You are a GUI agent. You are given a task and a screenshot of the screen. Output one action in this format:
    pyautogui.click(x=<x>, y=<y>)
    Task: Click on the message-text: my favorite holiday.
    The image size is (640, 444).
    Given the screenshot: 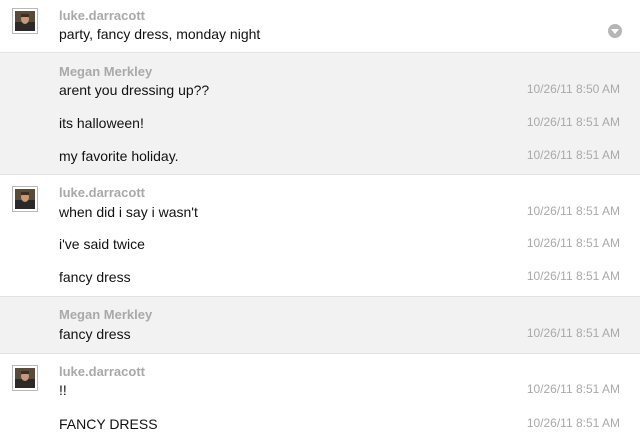 What is the action you would take?
    pyautogui.click(x=119, y=156)
    